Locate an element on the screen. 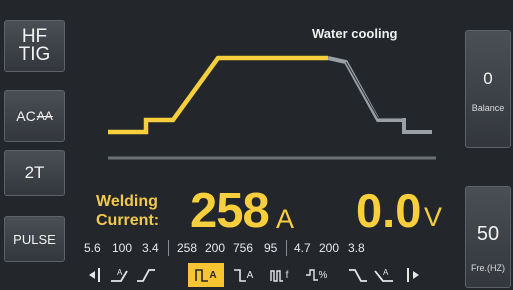 The image size is (513, 290). start-current-icon: A is located at coordinates (120, 275).